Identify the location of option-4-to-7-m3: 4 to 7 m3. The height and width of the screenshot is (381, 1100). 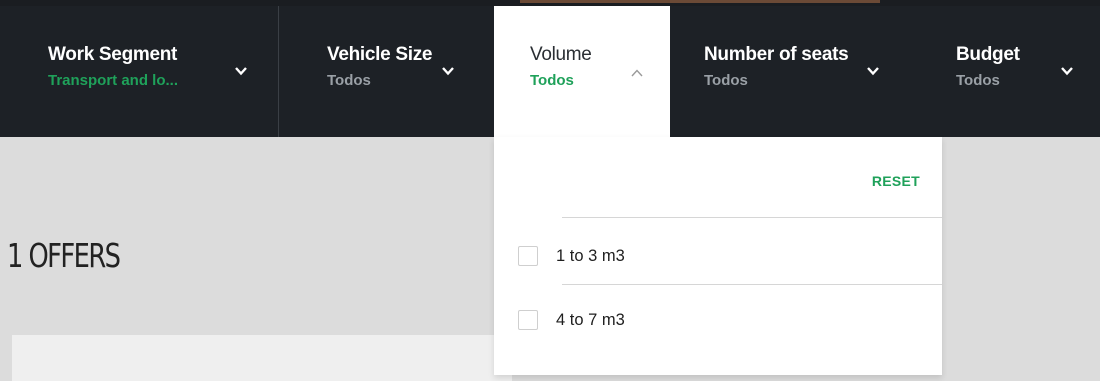
(571, 320).